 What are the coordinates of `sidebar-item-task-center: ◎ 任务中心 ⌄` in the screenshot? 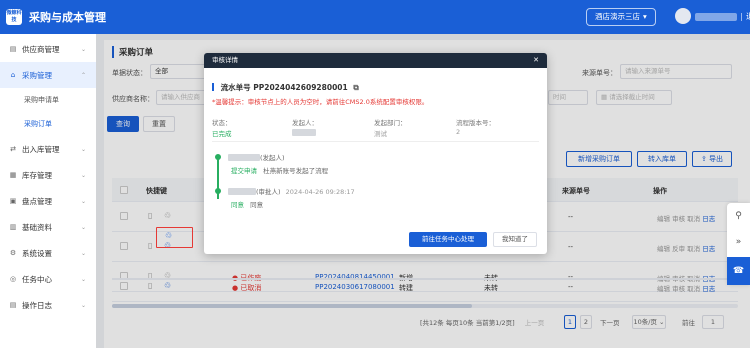 It's located at (48, 279).